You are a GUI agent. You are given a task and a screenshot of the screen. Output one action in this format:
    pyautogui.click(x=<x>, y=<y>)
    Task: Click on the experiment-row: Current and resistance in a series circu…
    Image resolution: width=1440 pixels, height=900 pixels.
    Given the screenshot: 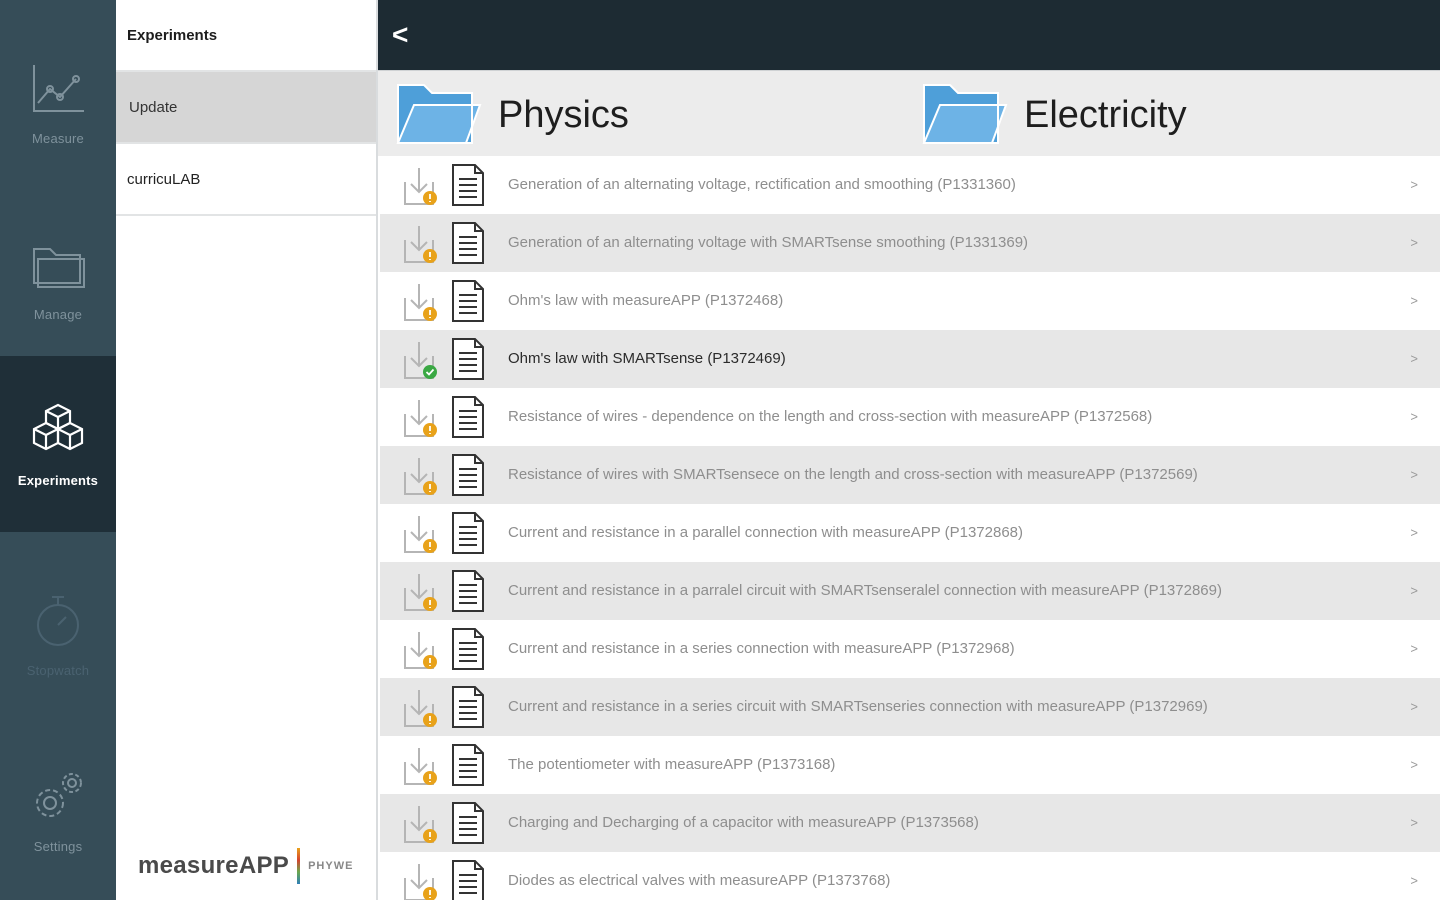 What is the action you would take?
    pyautogui.click(x=910, y=707)
    